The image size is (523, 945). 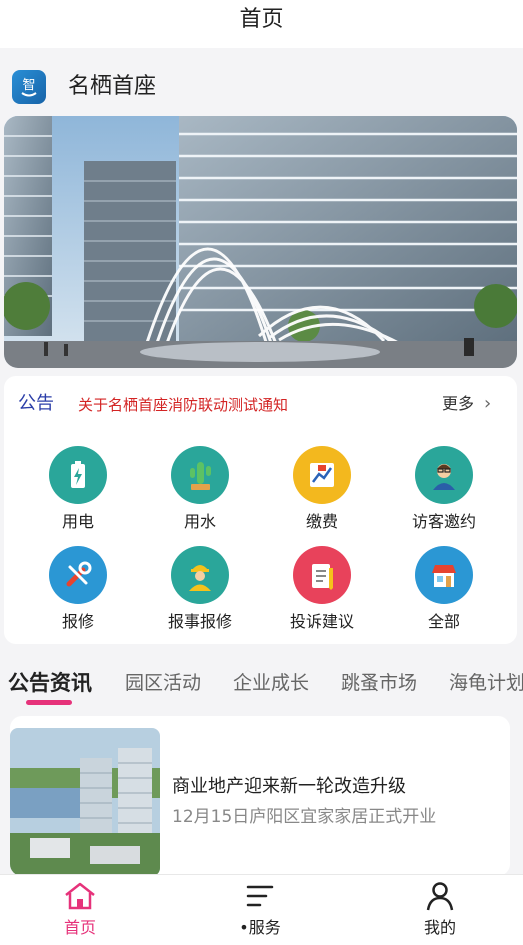 What do you see at coordinates (458, 404) in the screenshot?
I see `notice-more-link: 更多` at bounding box center [458, 404].